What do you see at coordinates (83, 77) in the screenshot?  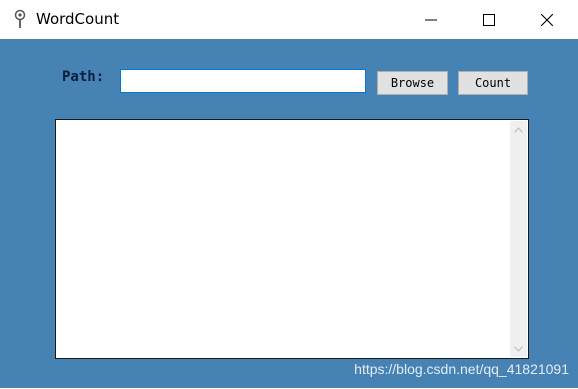 I see `path-label: Path:` at bounding box center [83, 77].